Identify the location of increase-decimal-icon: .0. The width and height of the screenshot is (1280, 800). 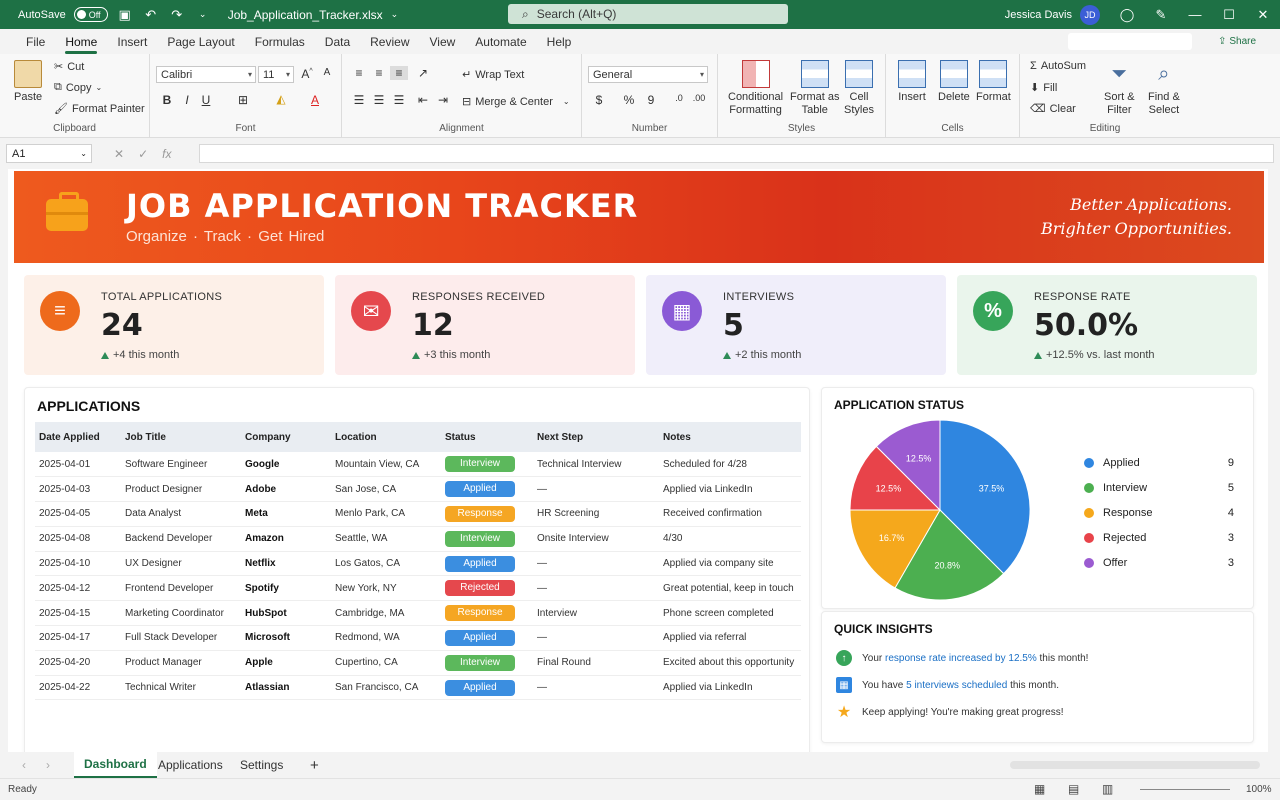
(679, 98).